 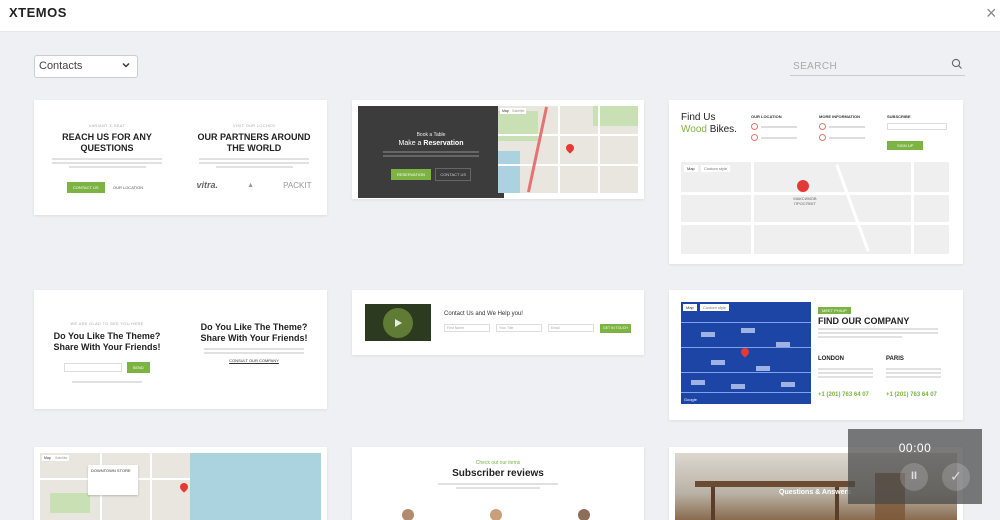 I want to click on map-embed: Map Satellite, so click(x=568, y=149).